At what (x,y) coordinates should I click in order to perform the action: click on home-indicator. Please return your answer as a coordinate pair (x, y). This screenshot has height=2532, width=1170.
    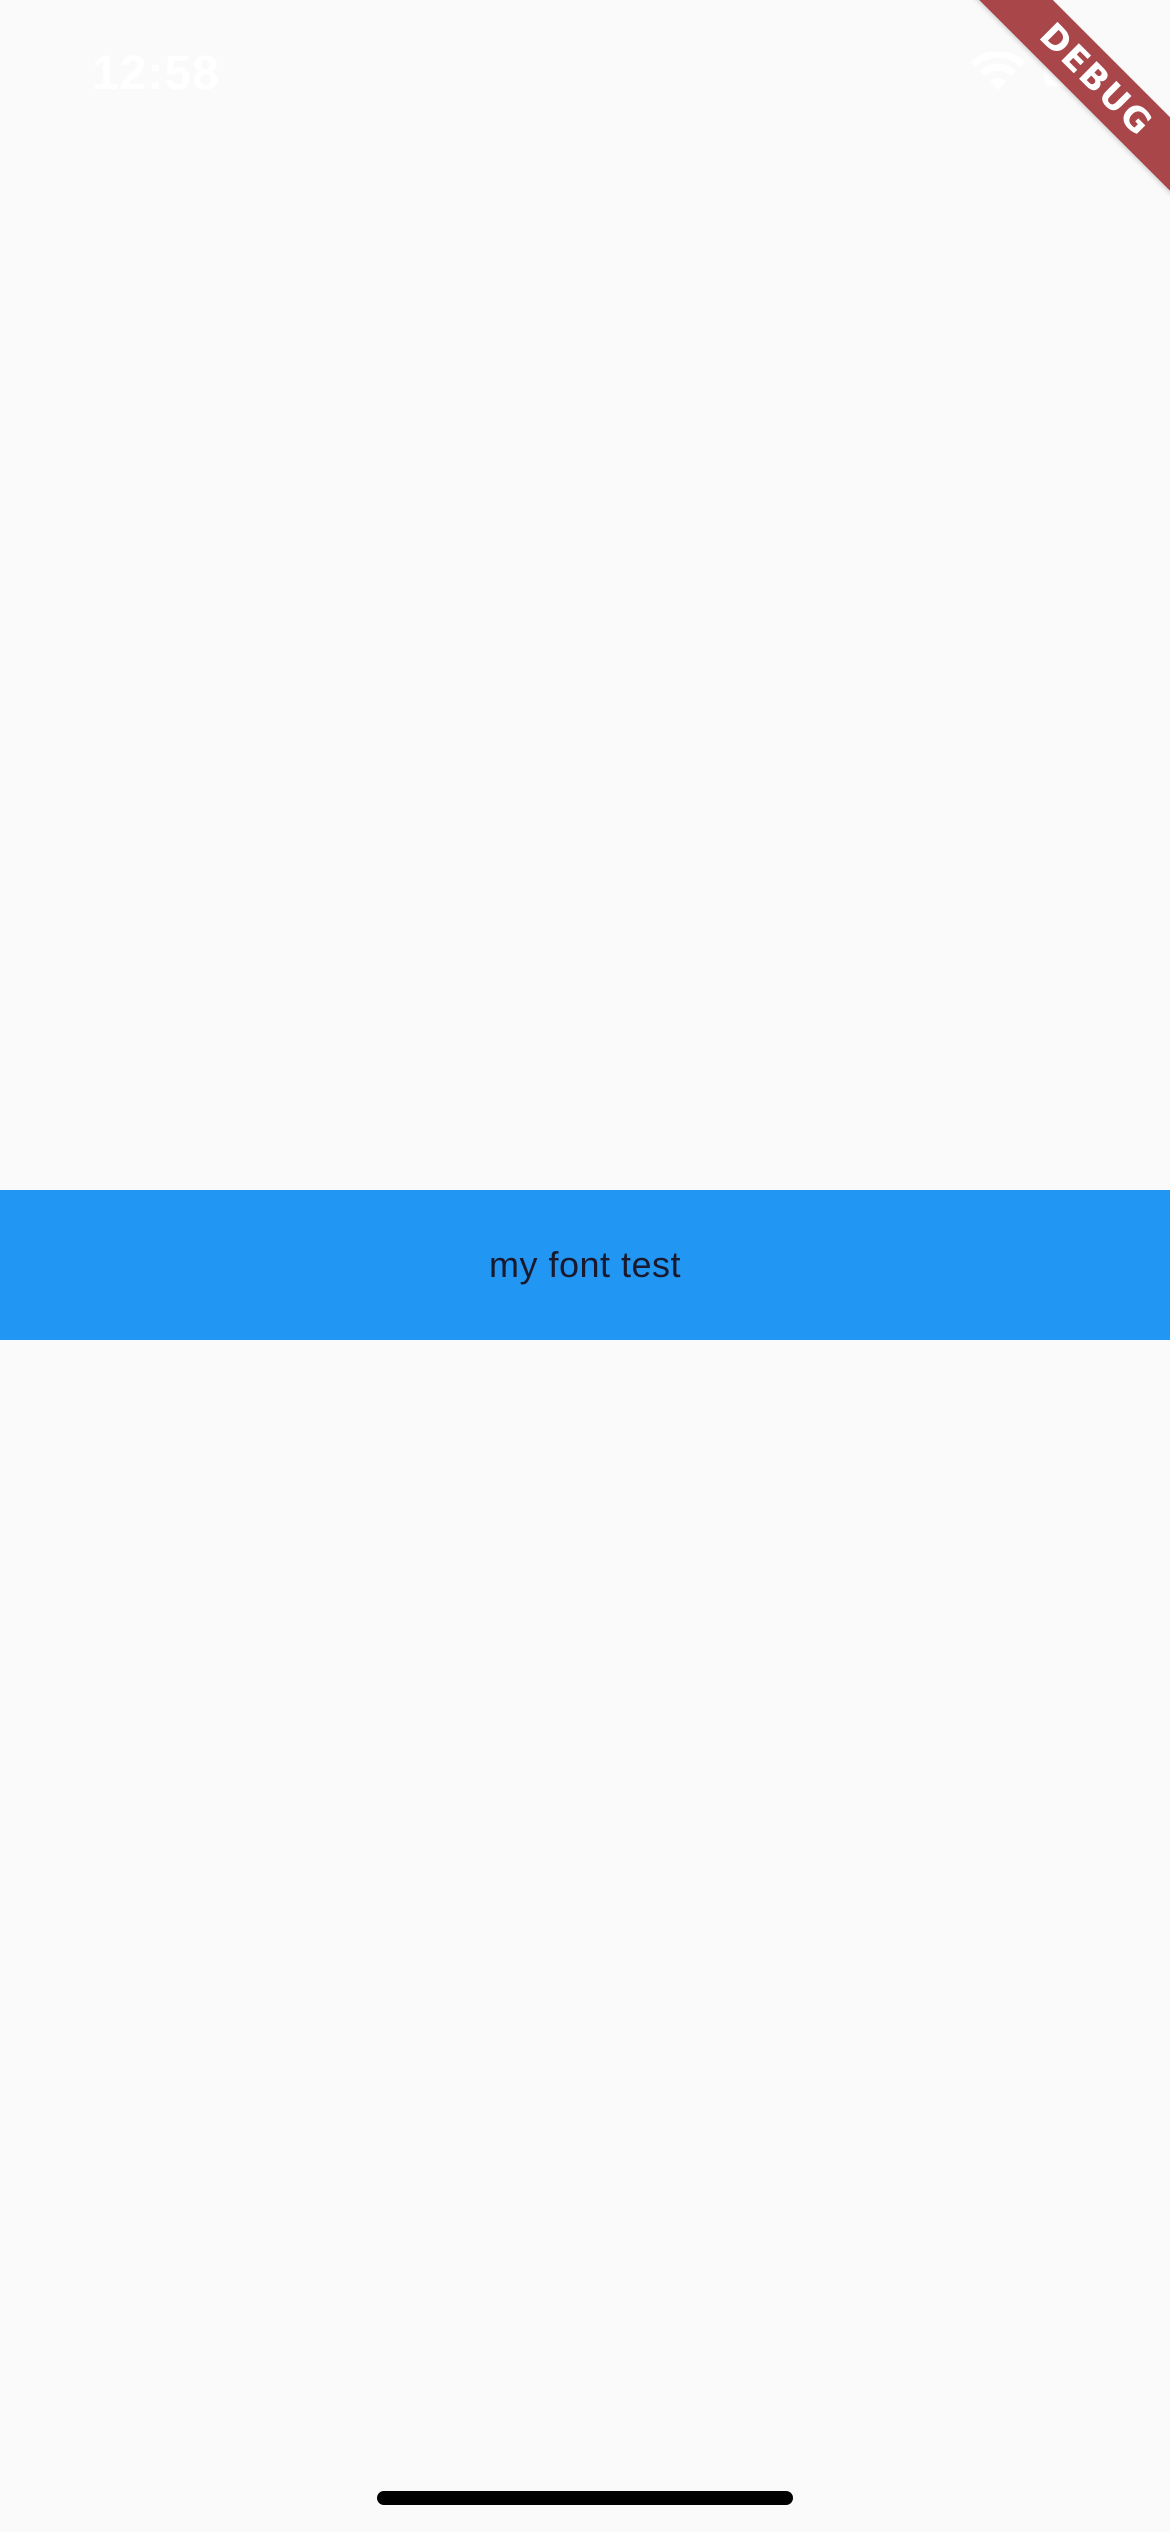
    Looking at the image, I should click on (585, 2498).